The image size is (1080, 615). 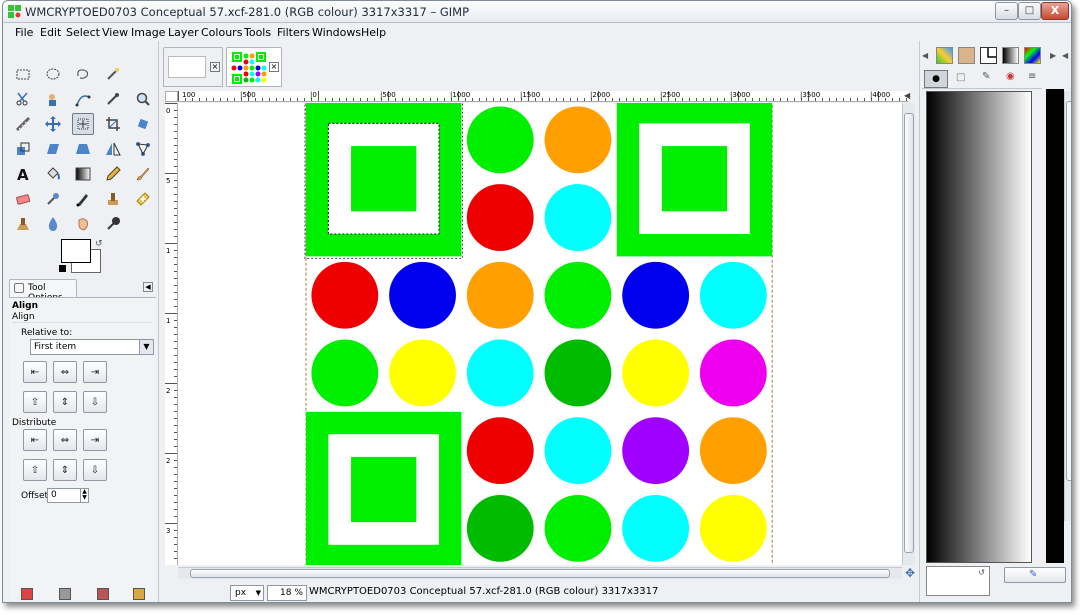 I want to click on tool-rotate, so click(x=143, y=124).